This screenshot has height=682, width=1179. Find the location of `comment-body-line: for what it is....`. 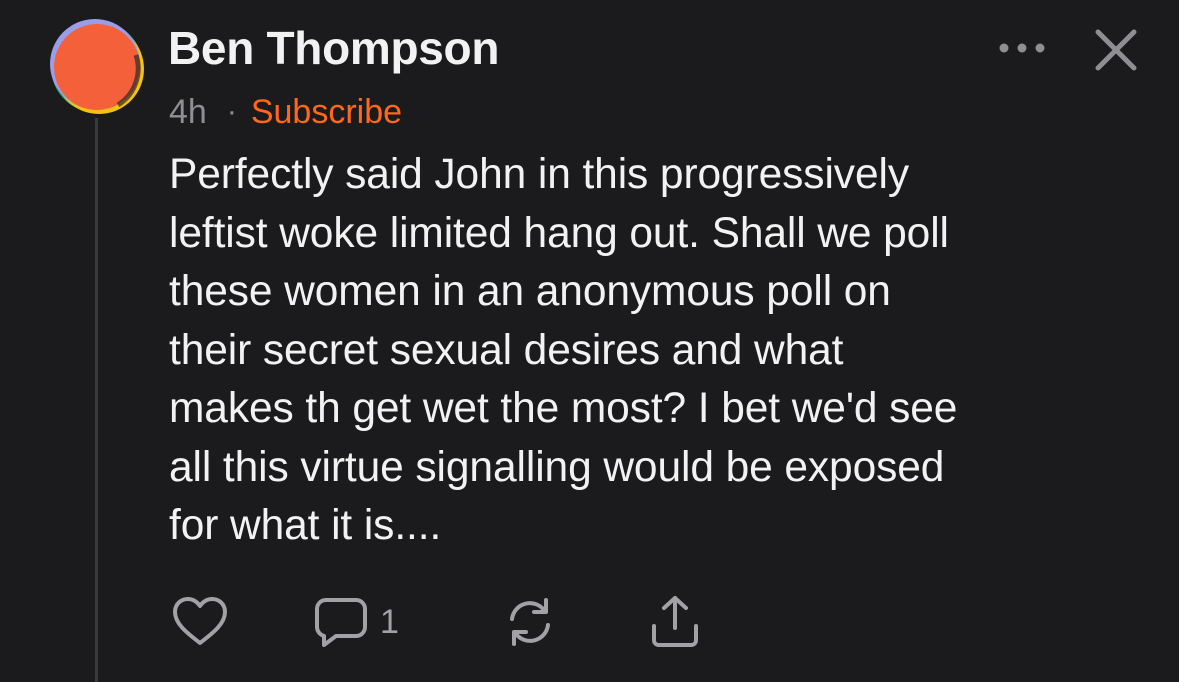

comment-body-line: for what it is.... is located at coordinates (305, 525).